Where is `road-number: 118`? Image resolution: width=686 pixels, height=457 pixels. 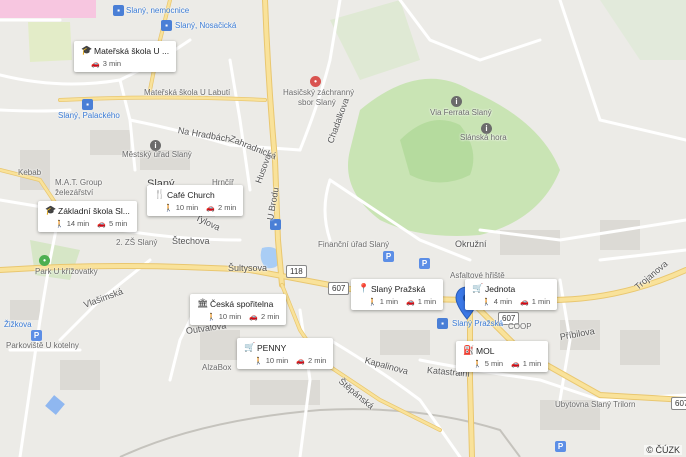
road-number: 118 is located at coordinates (296, 271).